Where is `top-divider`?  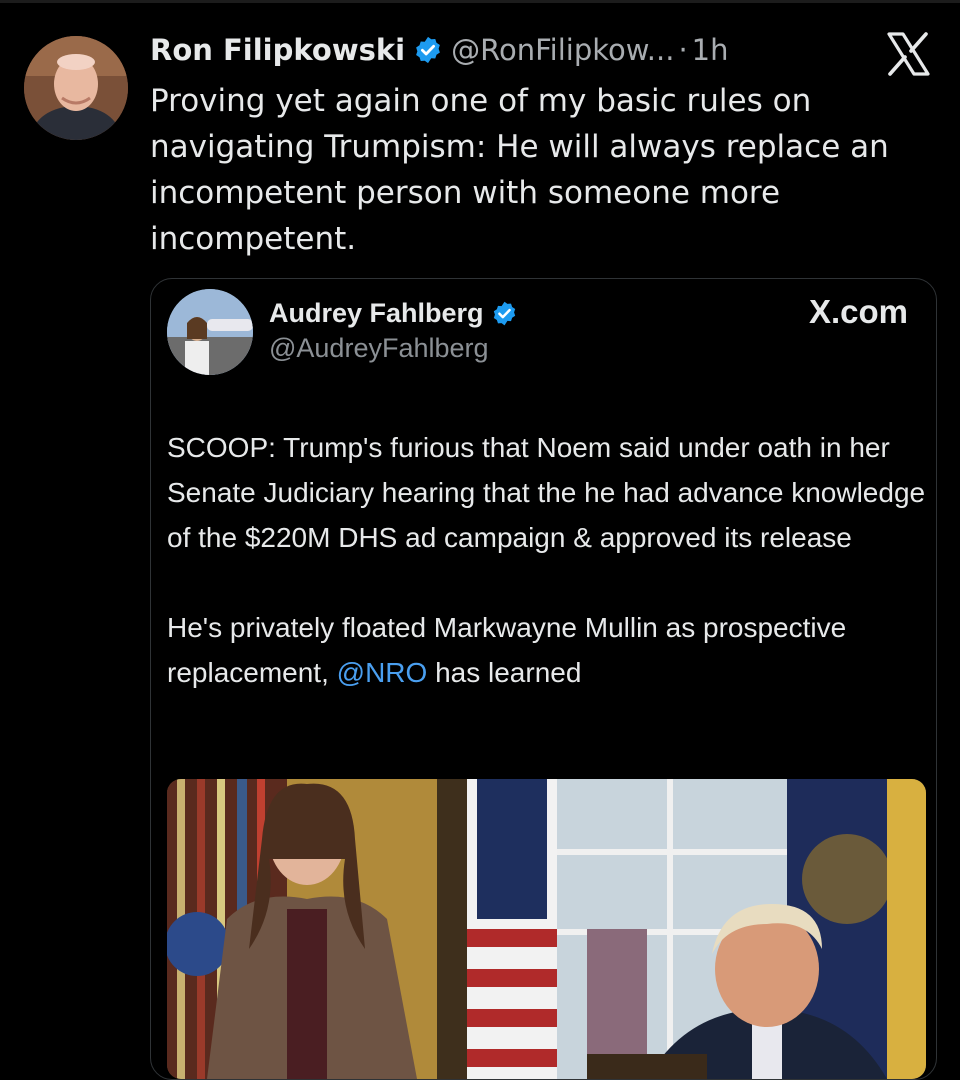 top-divider is located at coordinates (480, 1).